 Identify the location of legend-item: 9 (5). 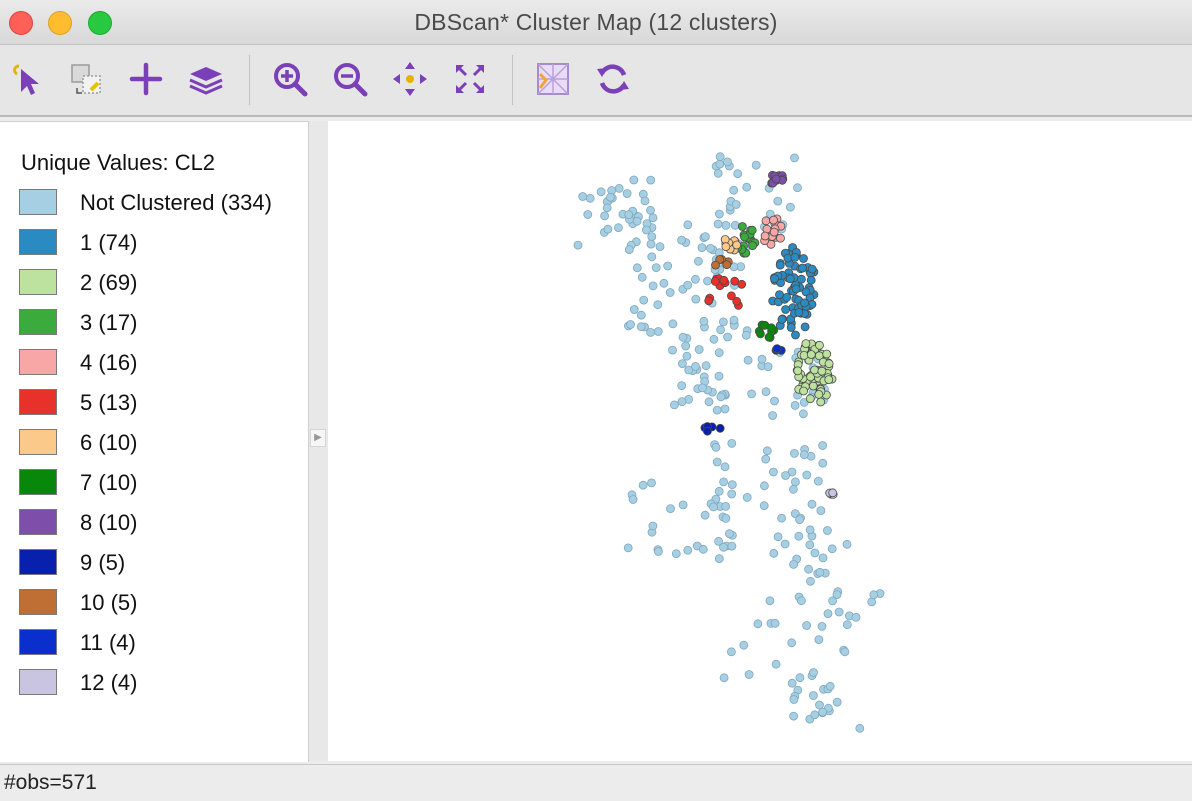
(161, 563).